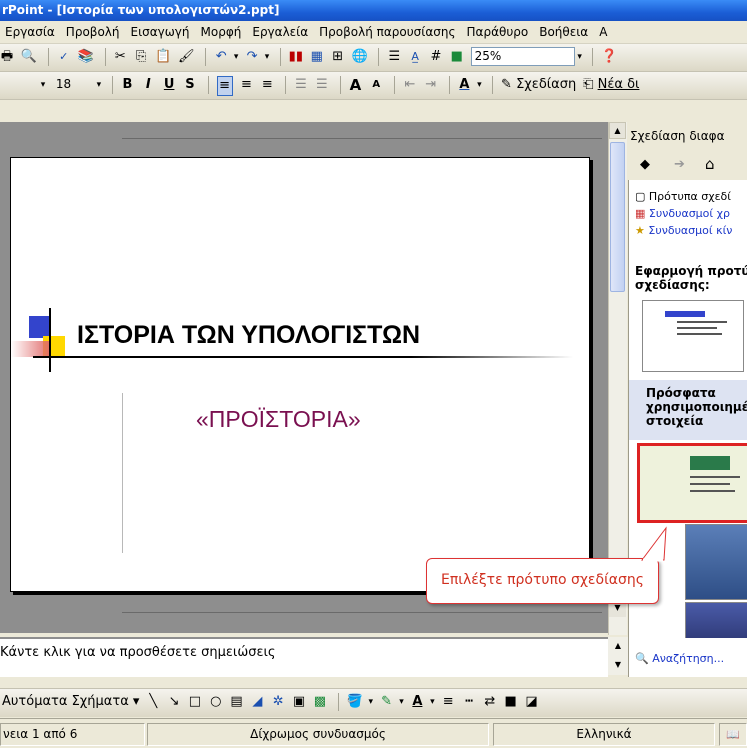 This screenshot has width=747, height=748. I want to click on textbox-icon: ▤, so click(237, 702).